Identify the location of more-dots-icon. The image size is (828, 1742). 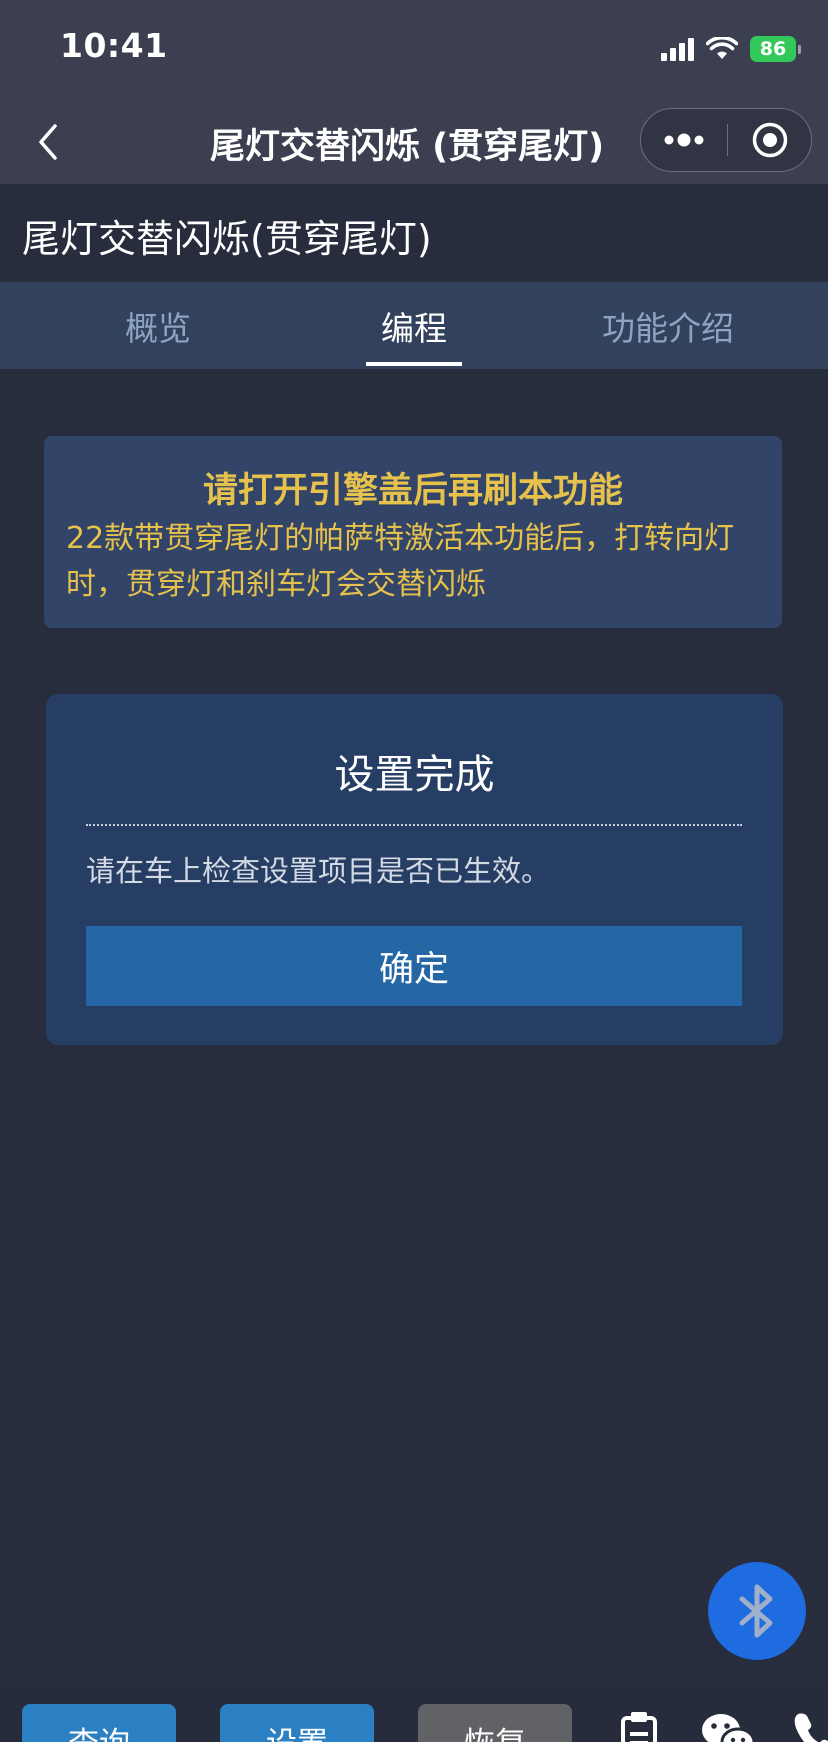
(684, 140).